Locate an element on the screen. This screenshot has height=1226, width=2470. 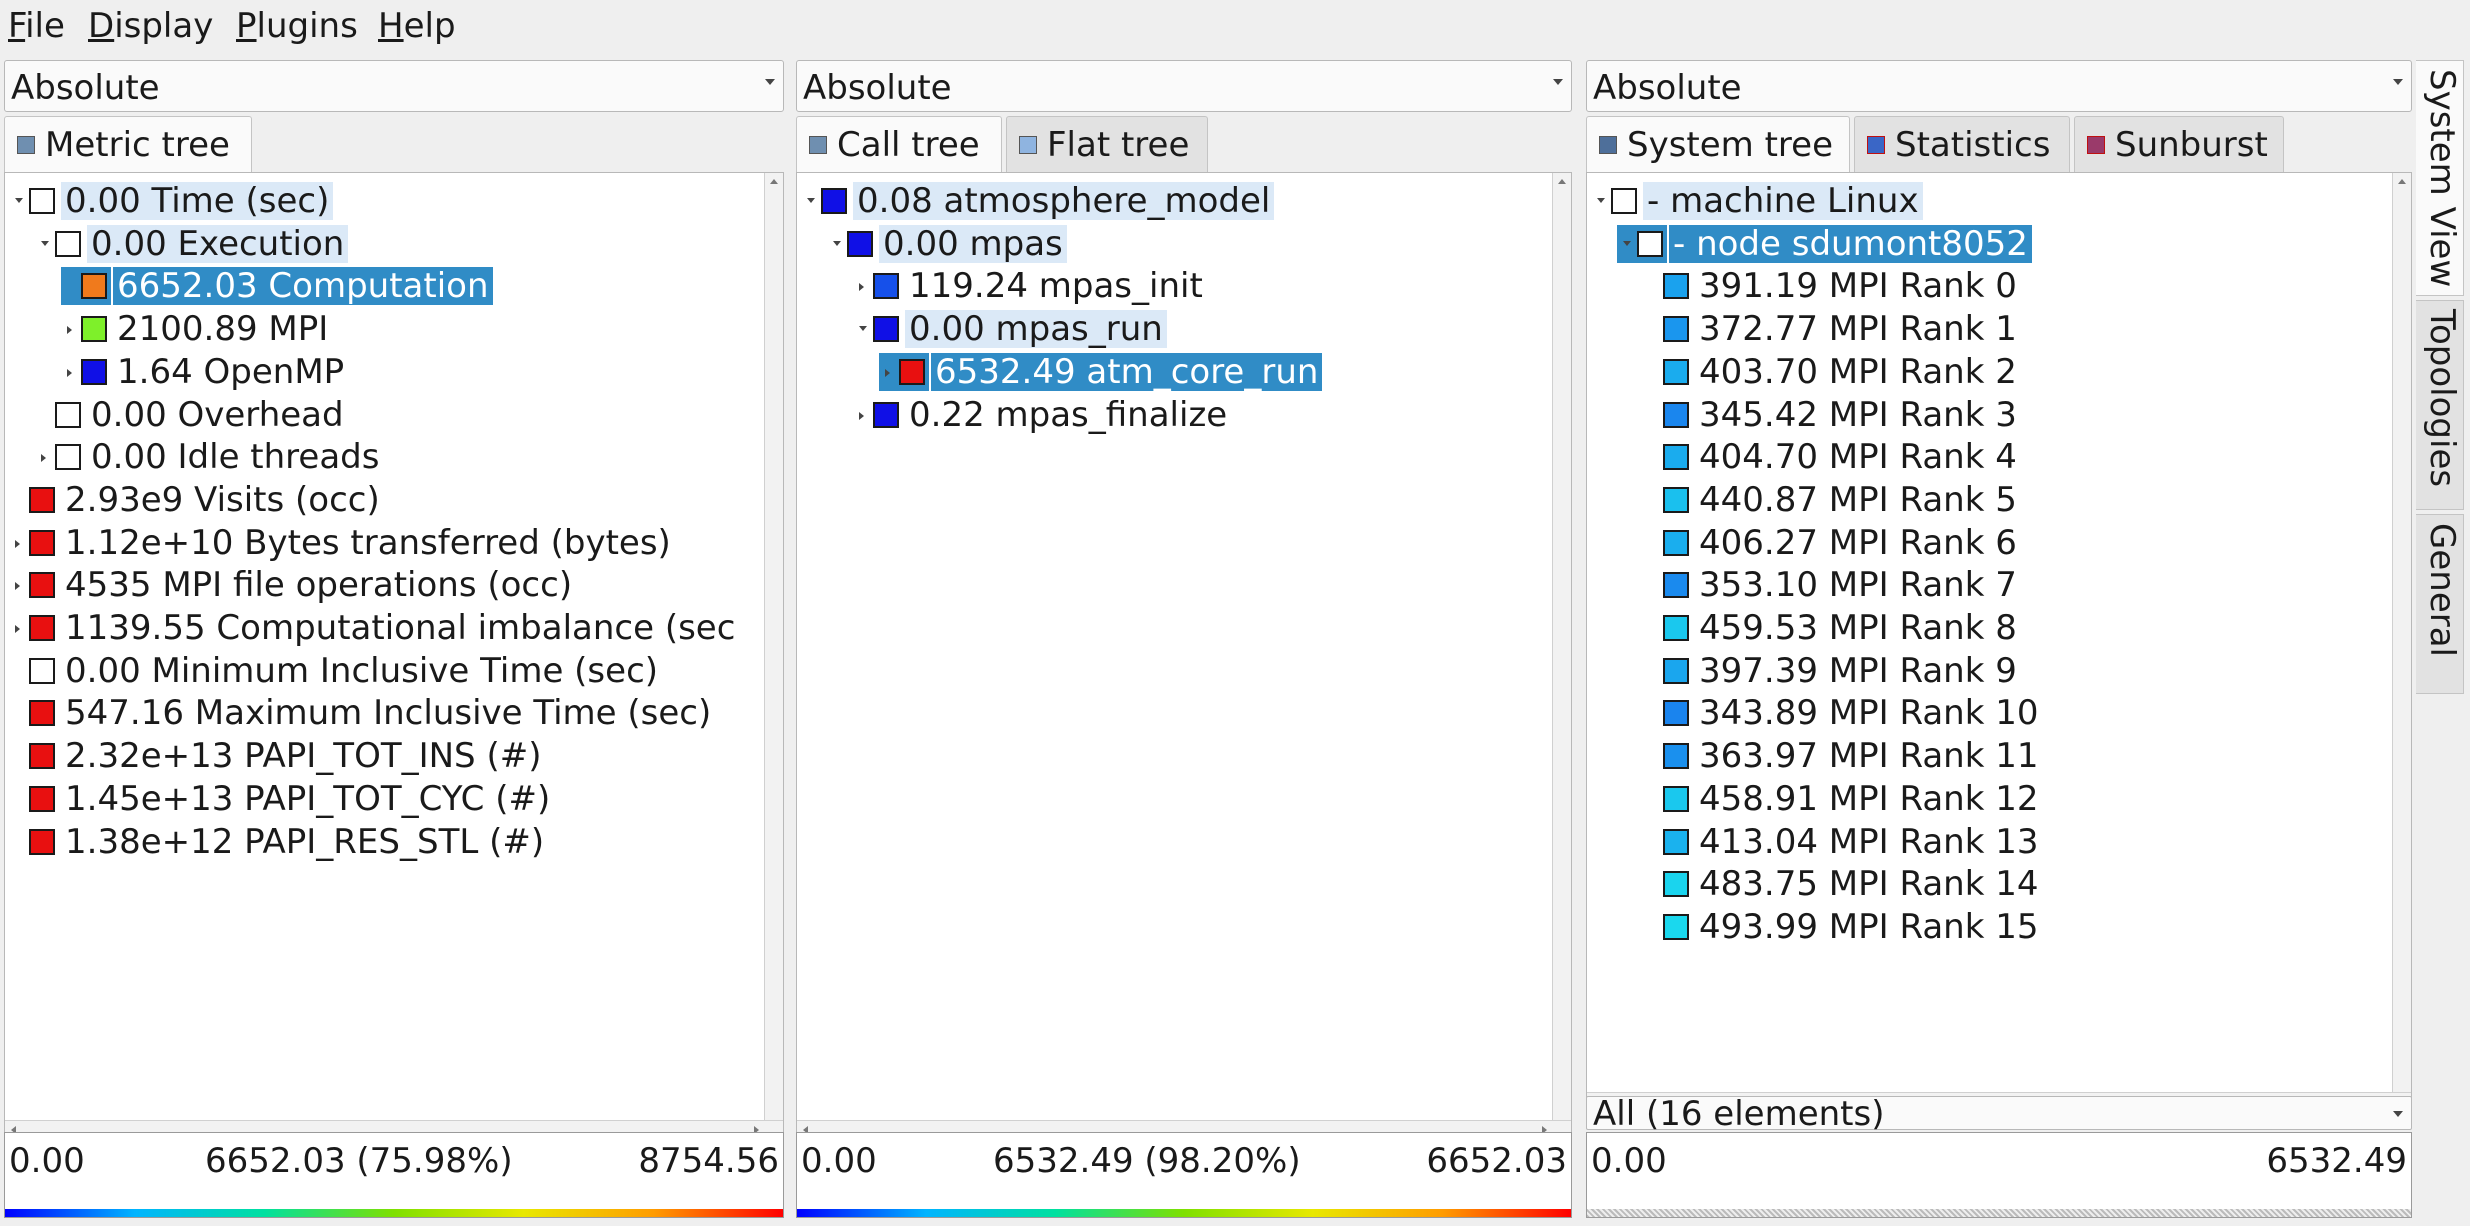
tab-metric-tree: Metric tree is located at coordinates (128, 144).